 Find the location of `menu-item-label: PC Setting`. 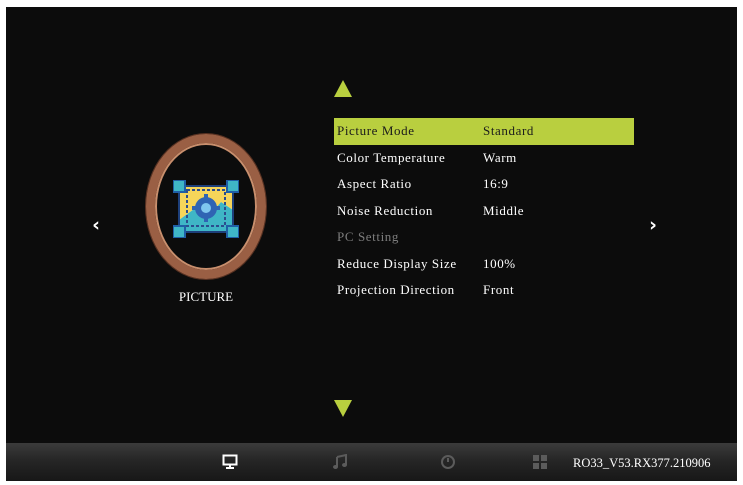

menu-item-label: PC Setting is located at coordinates (368, 236).